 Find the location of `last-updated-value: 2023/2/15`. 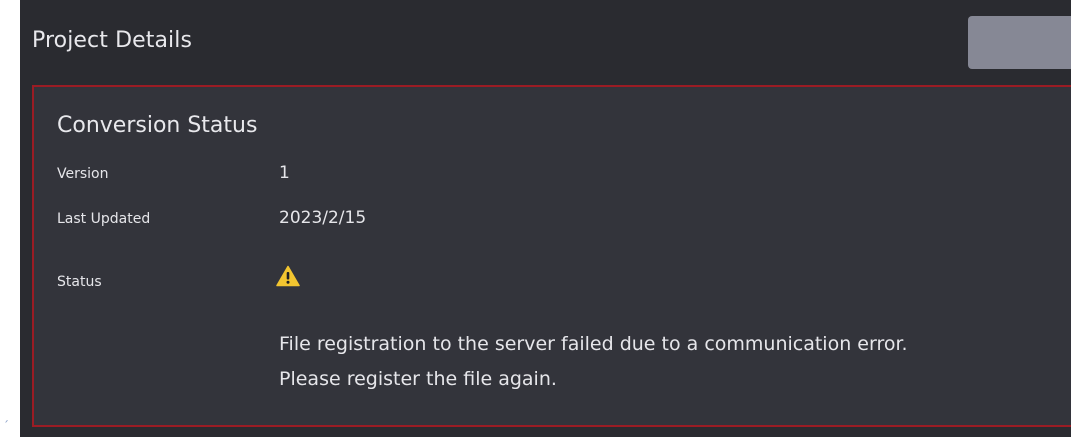

last-updated-value: 2023/2/15 is located at coordinates (323, 218).